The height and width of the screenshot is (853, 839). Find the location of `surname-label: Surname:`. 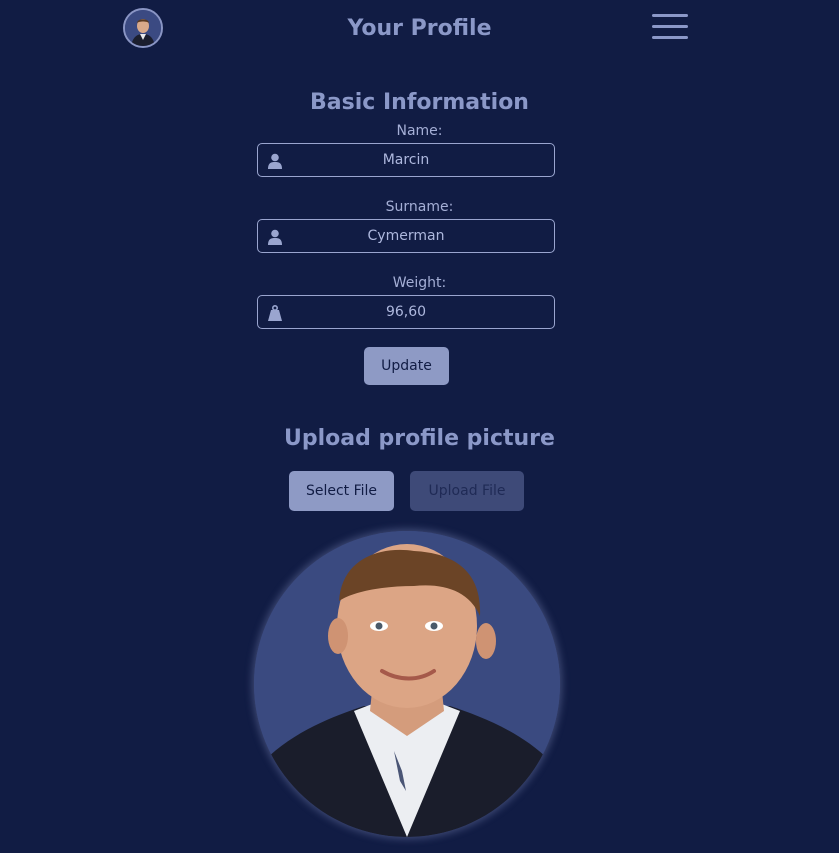

surname-label: Surname: is located at coordinates (419, 207).